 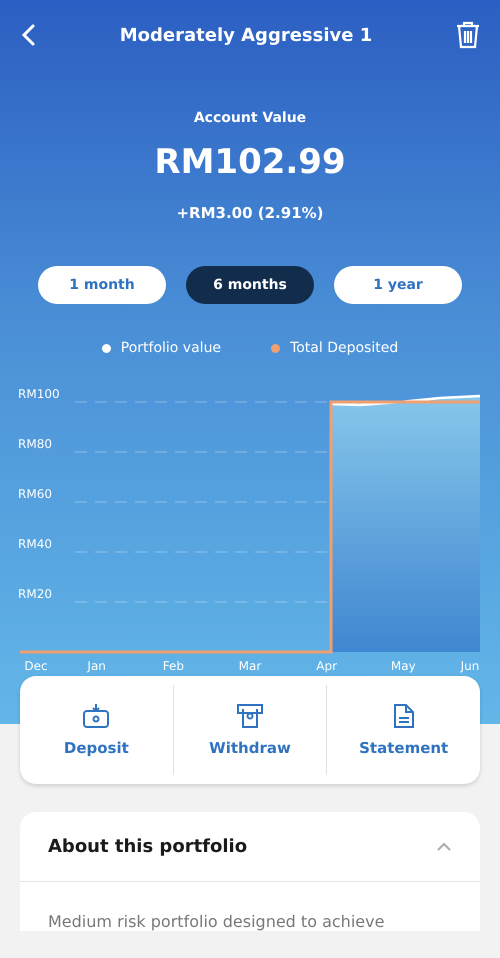 What do you see at coordinates (250, 716) in the screenshot?
I see `cash-machine-icon` at bounding box center [250, 716].